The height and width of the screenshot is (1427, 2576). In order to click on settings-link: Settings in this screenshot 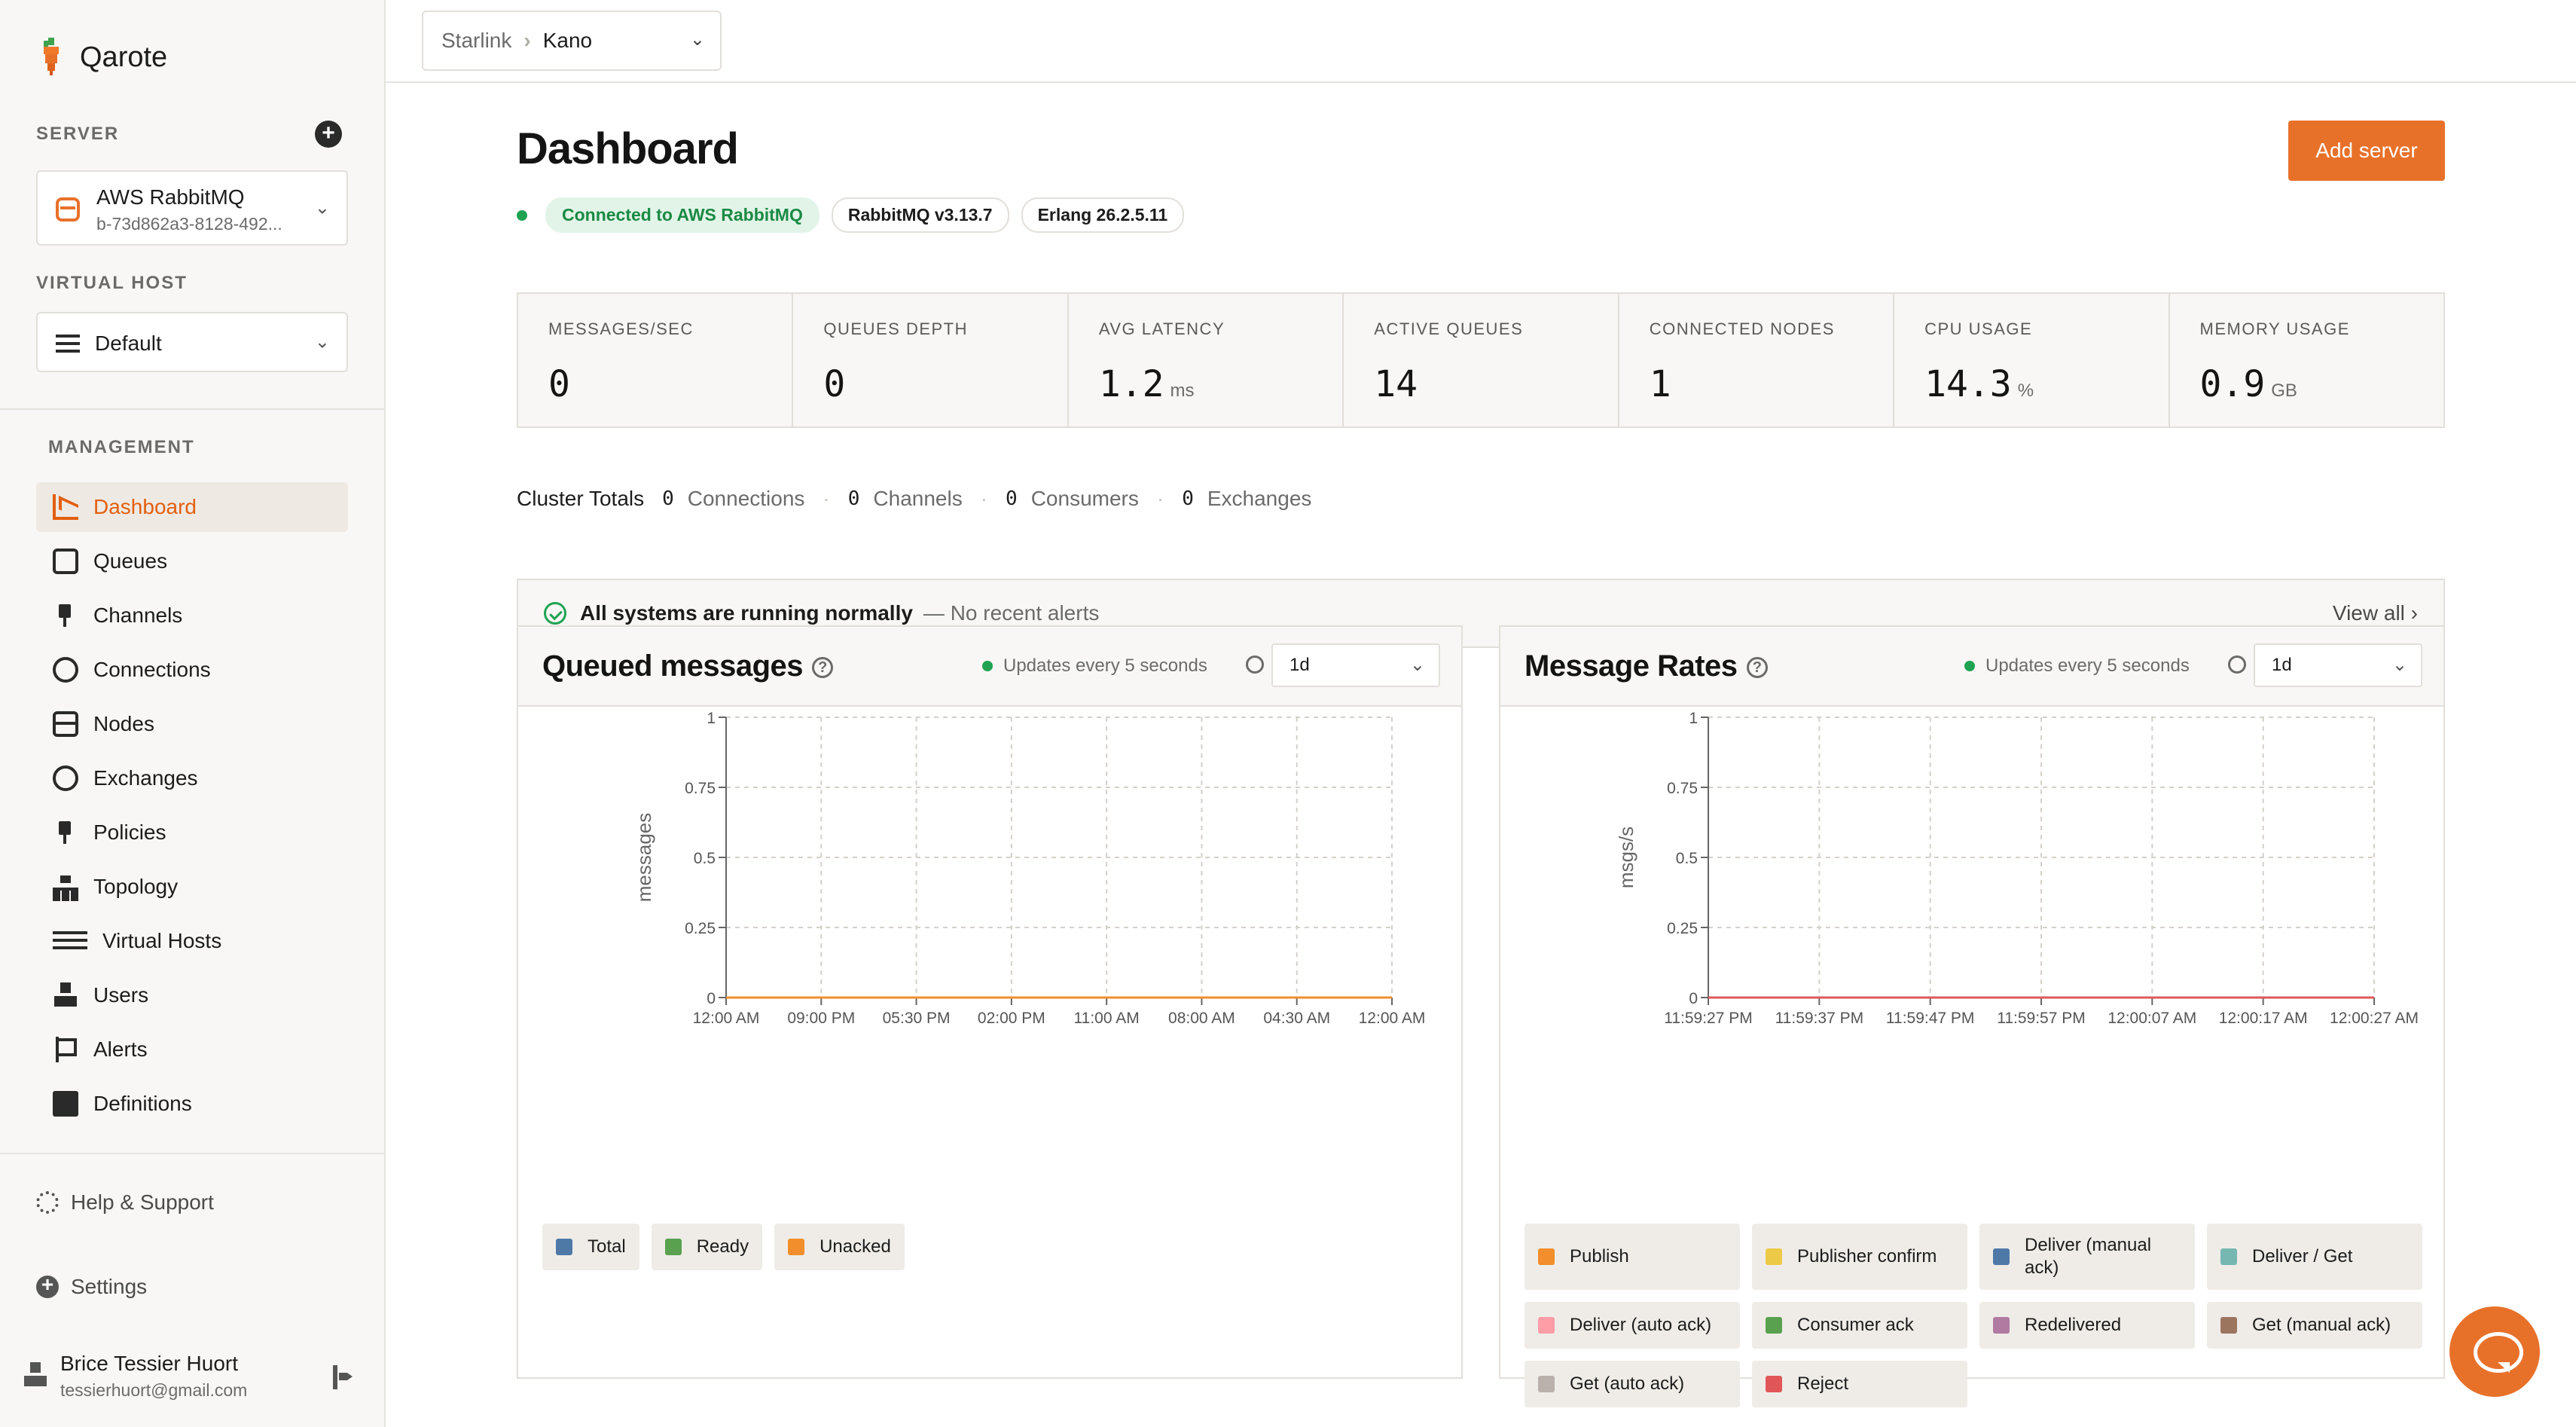, I will do `click(92, 1286)`.